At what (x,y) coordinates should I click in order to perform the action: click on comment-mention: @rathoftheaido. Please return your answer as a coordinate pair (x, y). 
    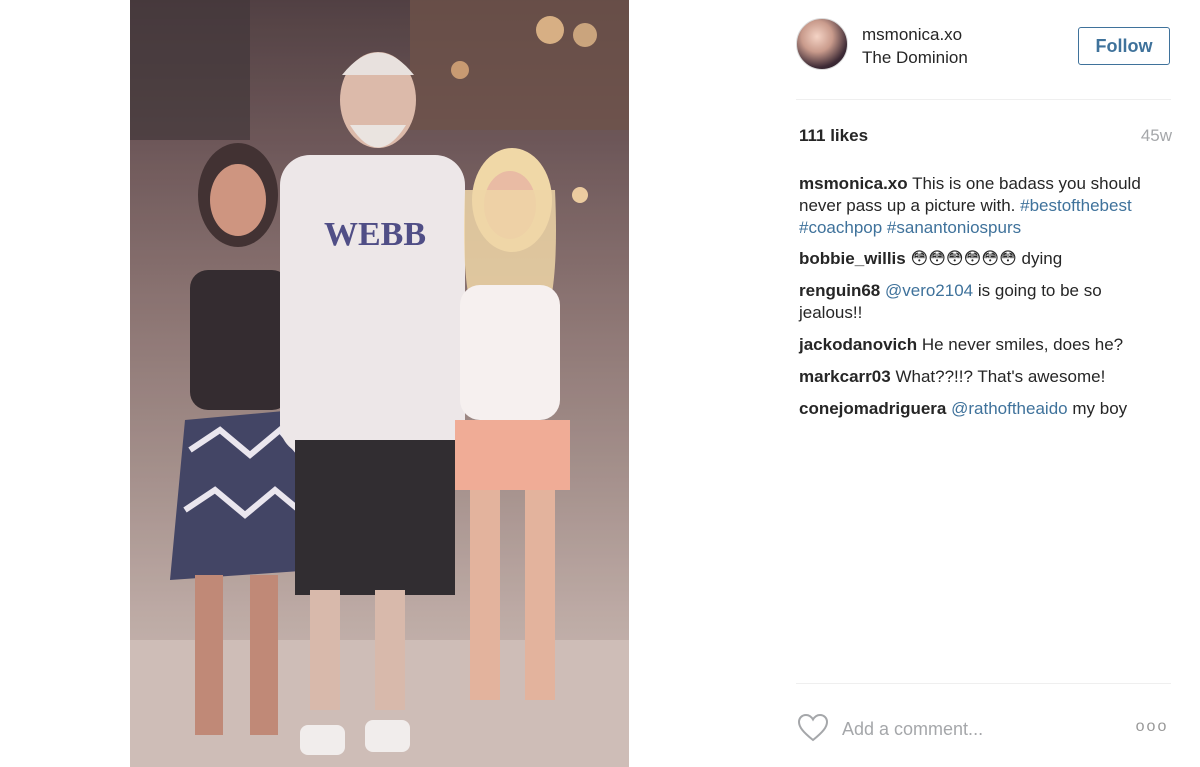
    Looking at the image, I should click on (1009, 408).